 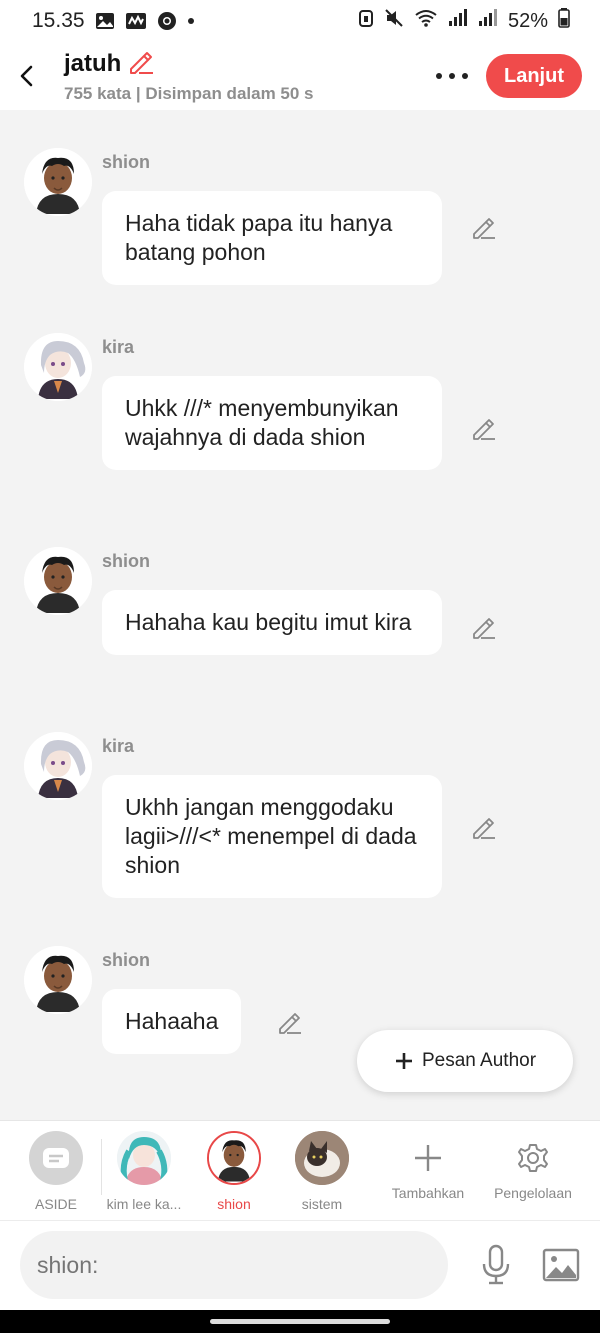 I want to click on character-aside: ASIDE, so click(x=56, y=1171).